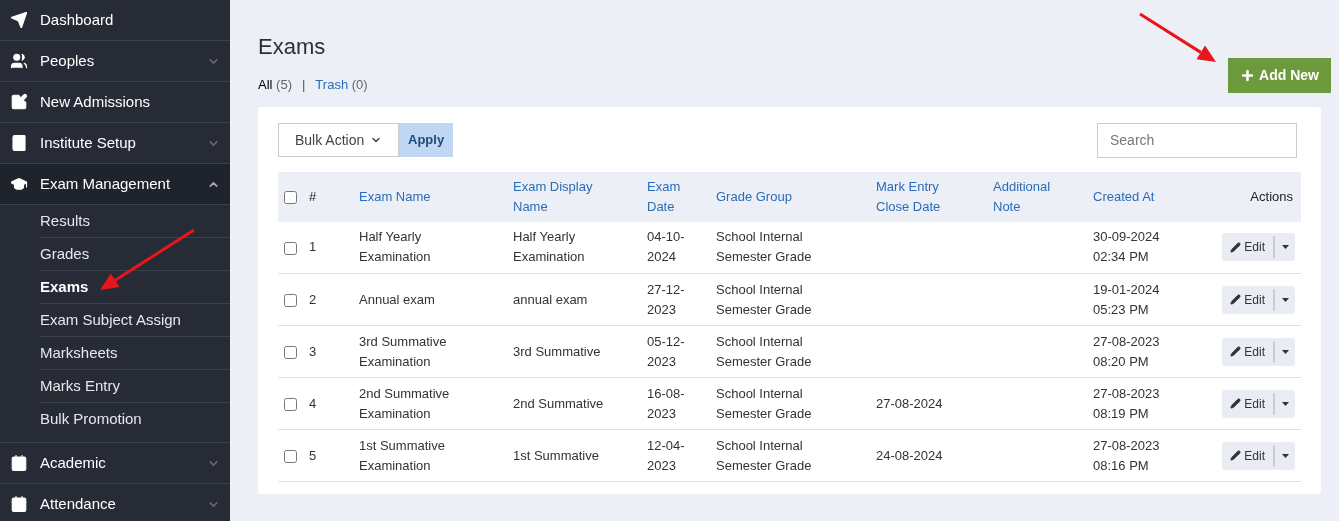 The width and height of the screenshot is (1339, 521). I want to click on table-cell-text: 27-08-2024, so click(909, 403).